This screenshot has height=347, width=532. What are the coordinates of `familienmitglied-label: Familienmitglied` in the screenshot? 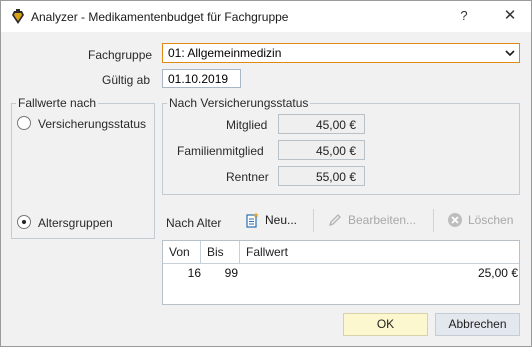 It's located at (220, 151).